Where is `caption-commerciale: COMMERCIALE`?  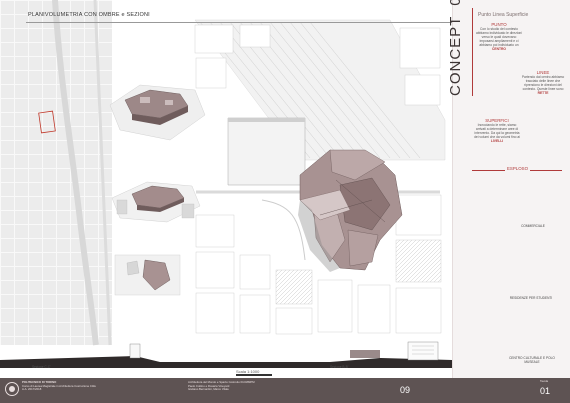 caption-commerciale: COMMERCIALE is located at coordinates (533, 226).